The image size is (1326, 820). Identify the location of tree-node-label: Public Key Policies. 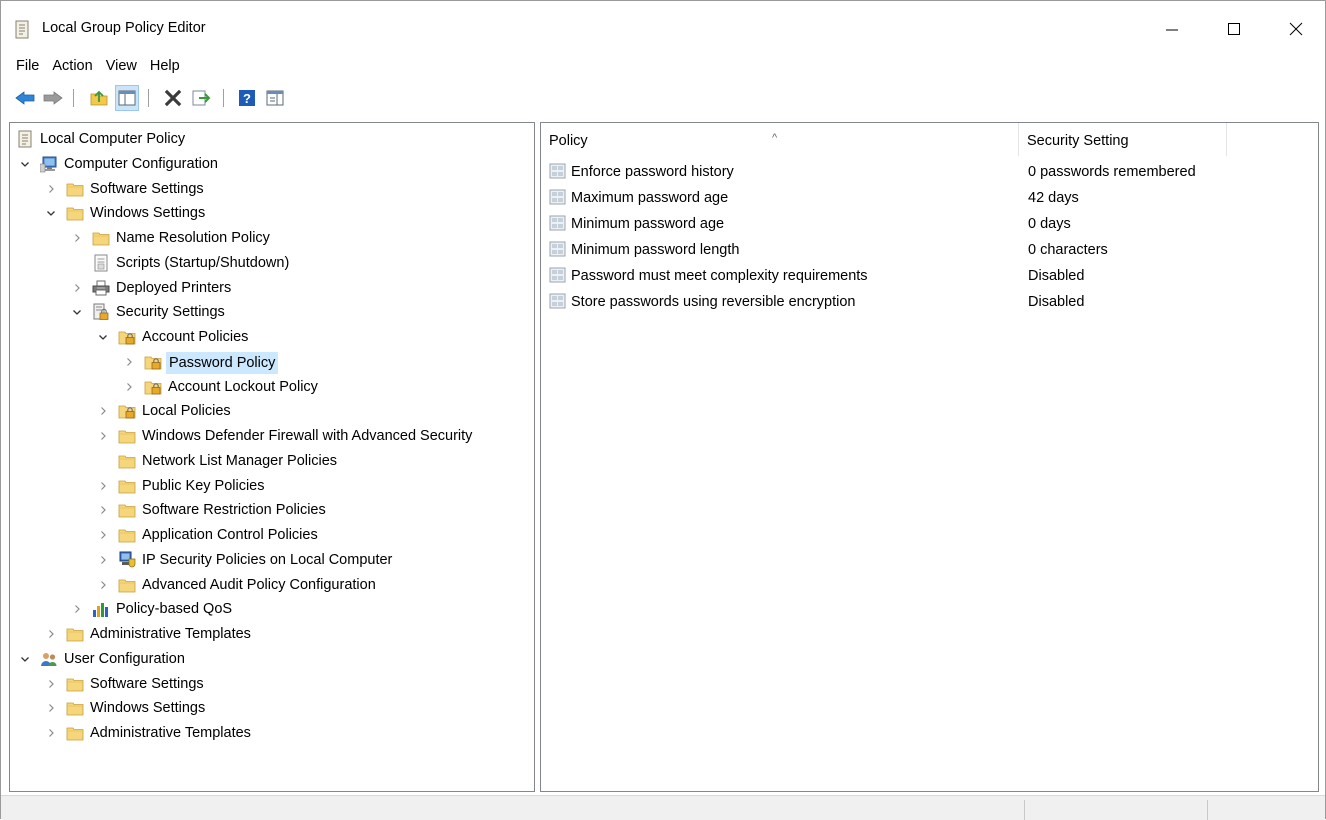
(203, 486).